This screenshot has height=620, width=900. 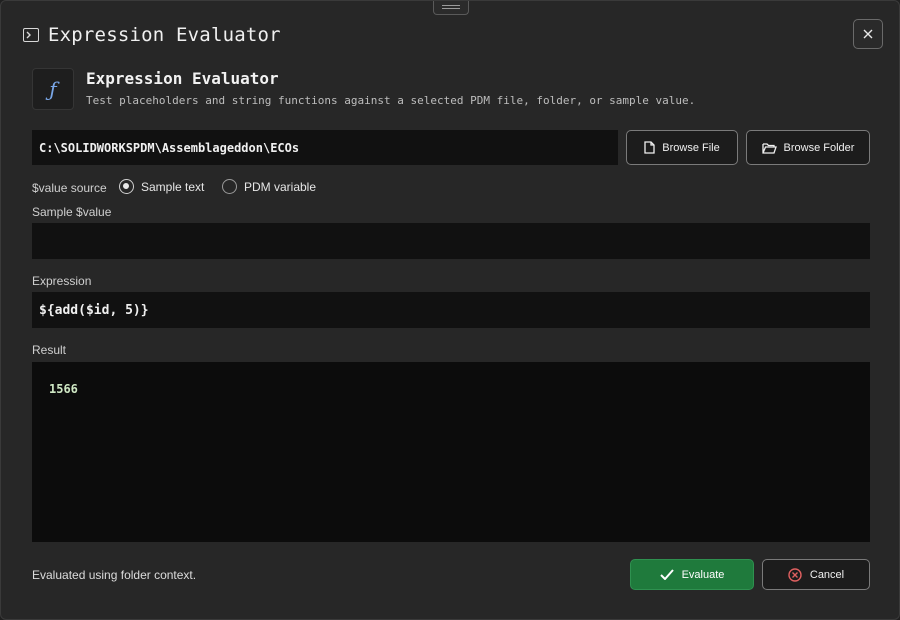 I want to click on status-text: Evaluated using folder context., so click(x=114, y=575).